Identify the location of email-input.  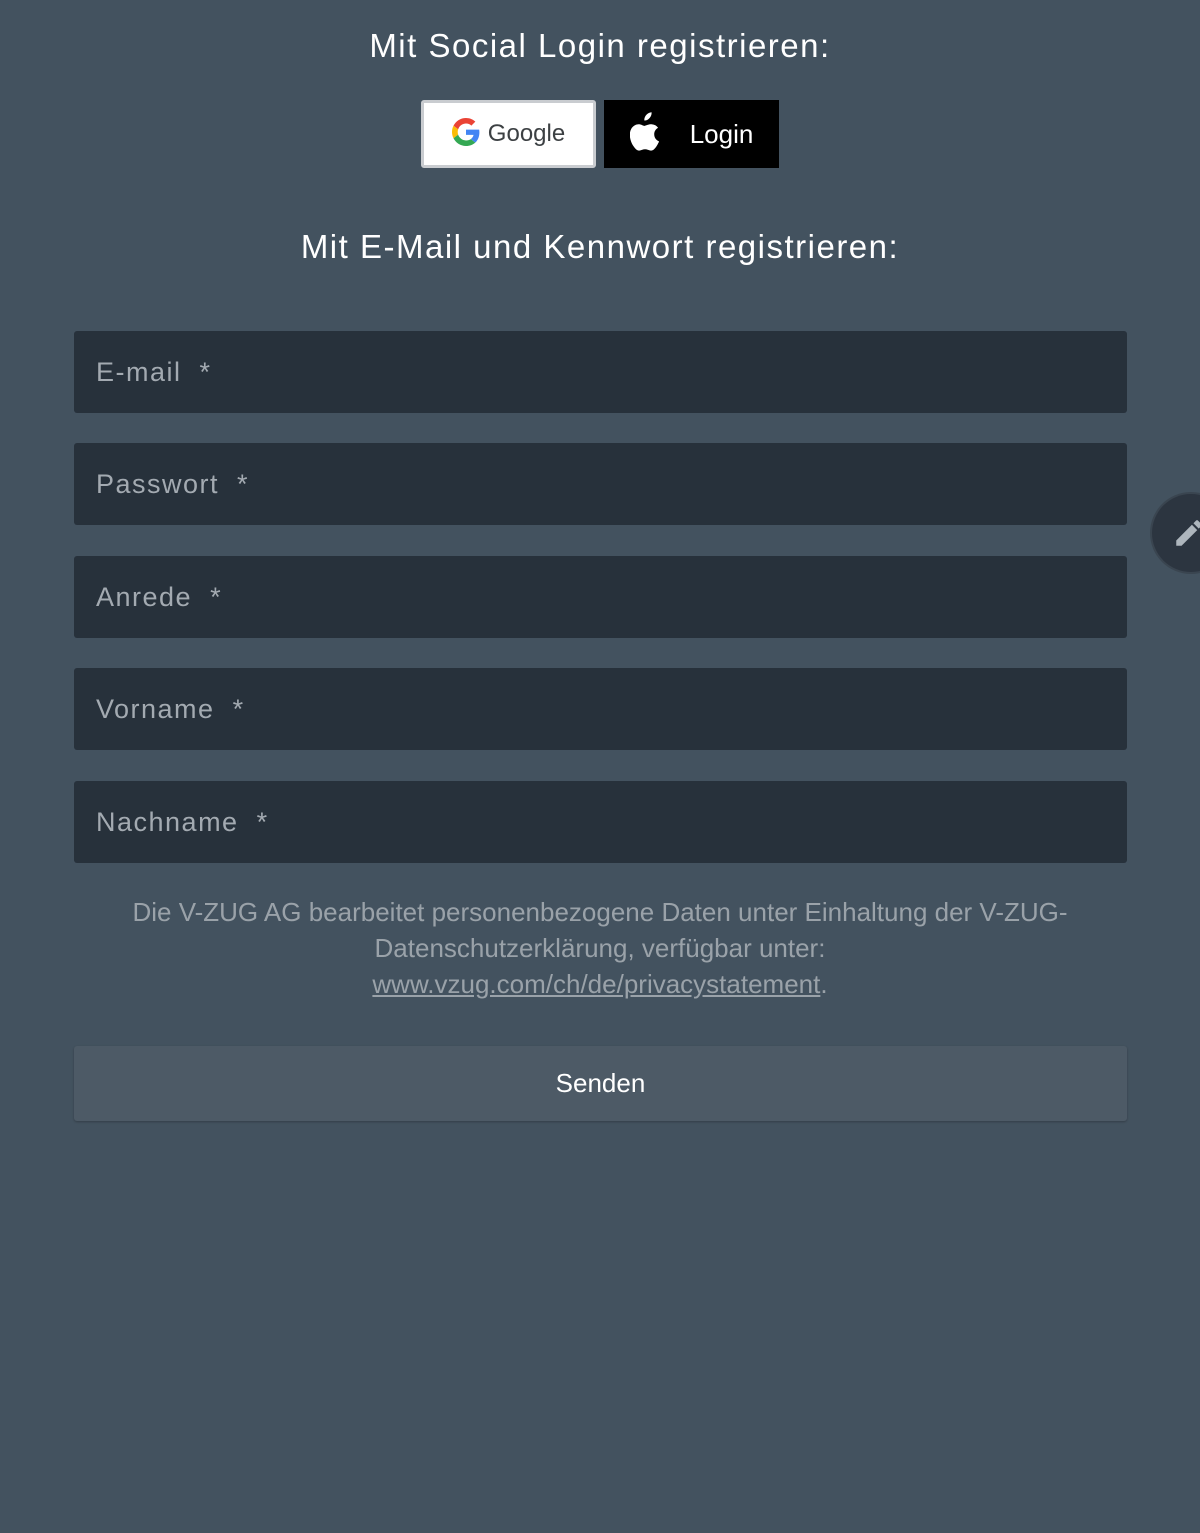
(600, 372).